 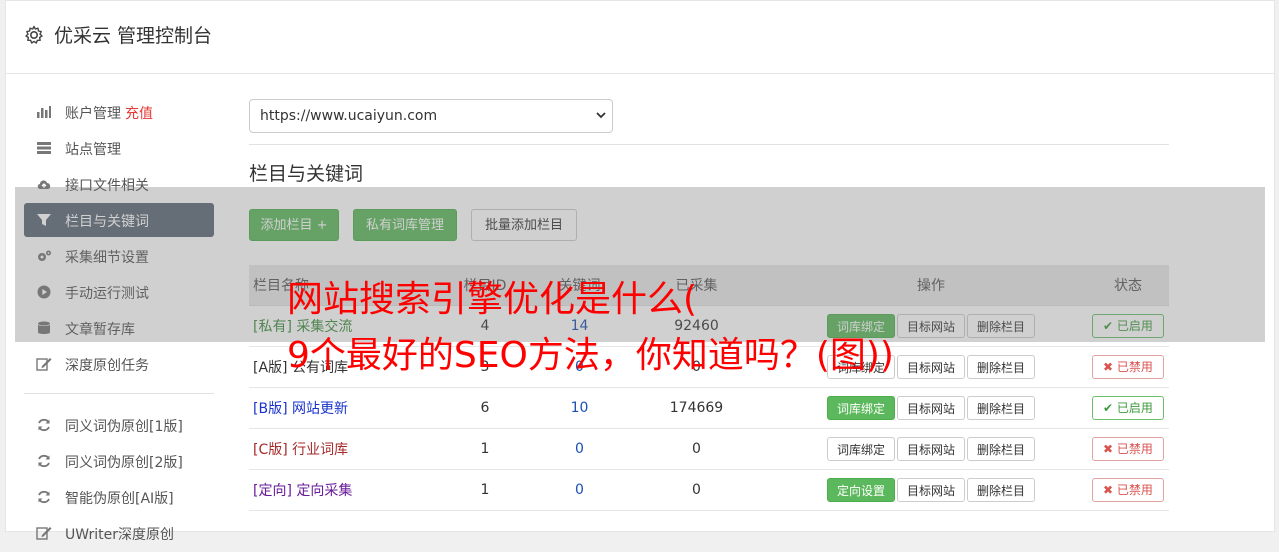 I want to click on status-cell: ✔ 已启用, so click(x=1128, y=408).